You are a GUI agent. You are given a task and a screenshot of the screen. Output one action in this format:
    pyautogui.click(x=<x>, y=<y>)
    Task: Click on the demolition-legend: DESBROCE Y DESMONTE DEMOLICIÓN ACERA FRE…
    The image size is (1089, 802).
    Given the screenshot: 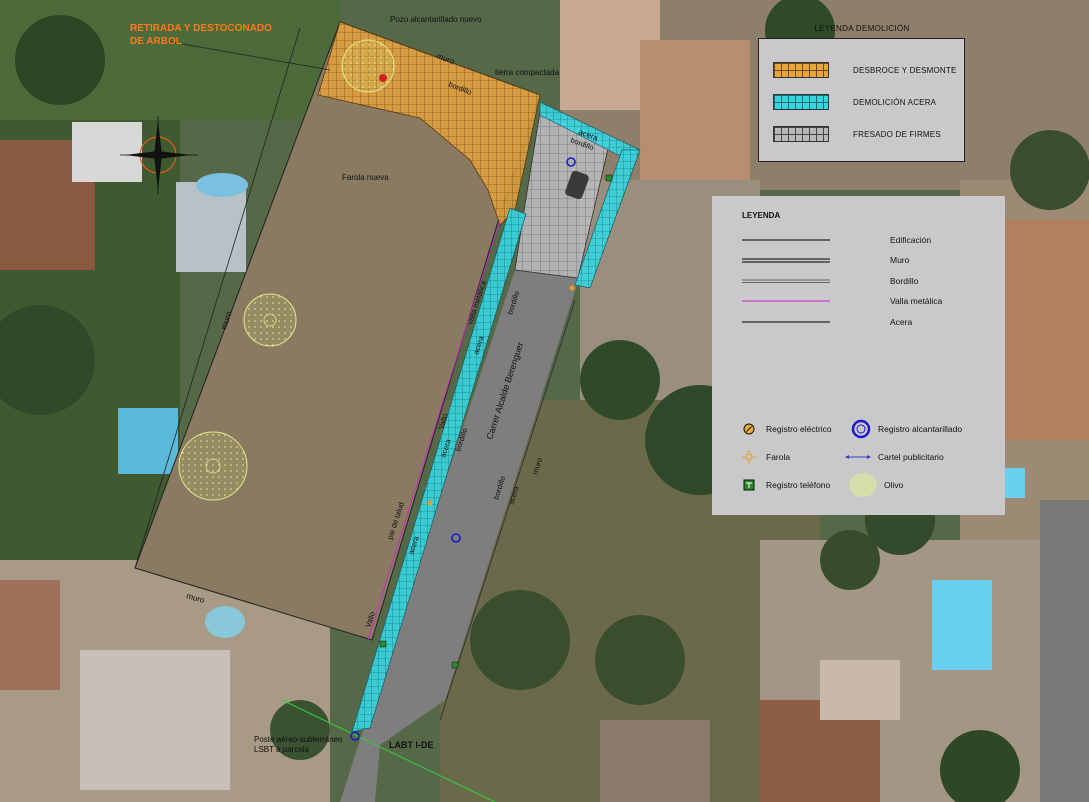 What is the action you would take?
    pyautogui.click(x=861, y=100)
    